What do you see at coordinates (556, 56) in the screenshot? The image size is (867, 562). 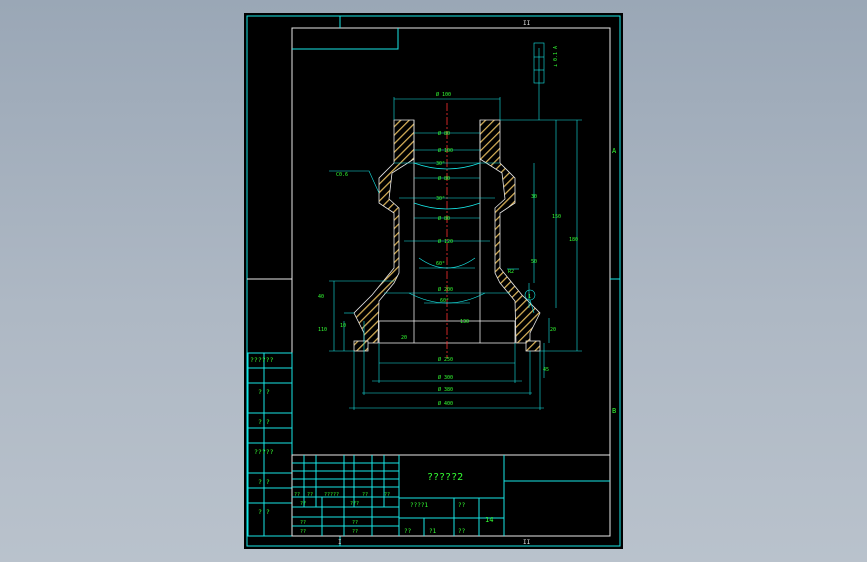 I see `tolerance-box: ⊥ 0.1 A` at bounding box center [556, 56].